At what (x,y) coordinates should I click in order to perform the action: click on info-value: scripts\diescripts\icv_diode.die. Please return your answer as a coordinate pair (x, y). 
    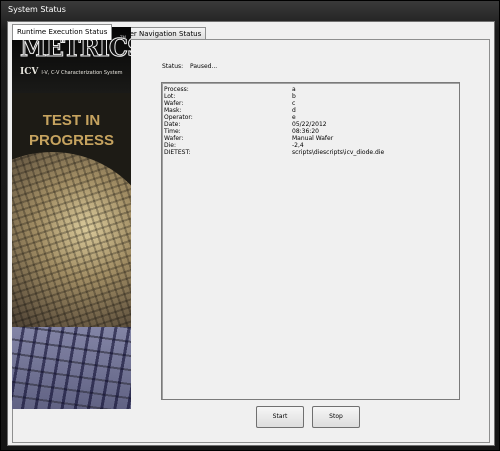
    Looking at the image, I should click on (338, 152).